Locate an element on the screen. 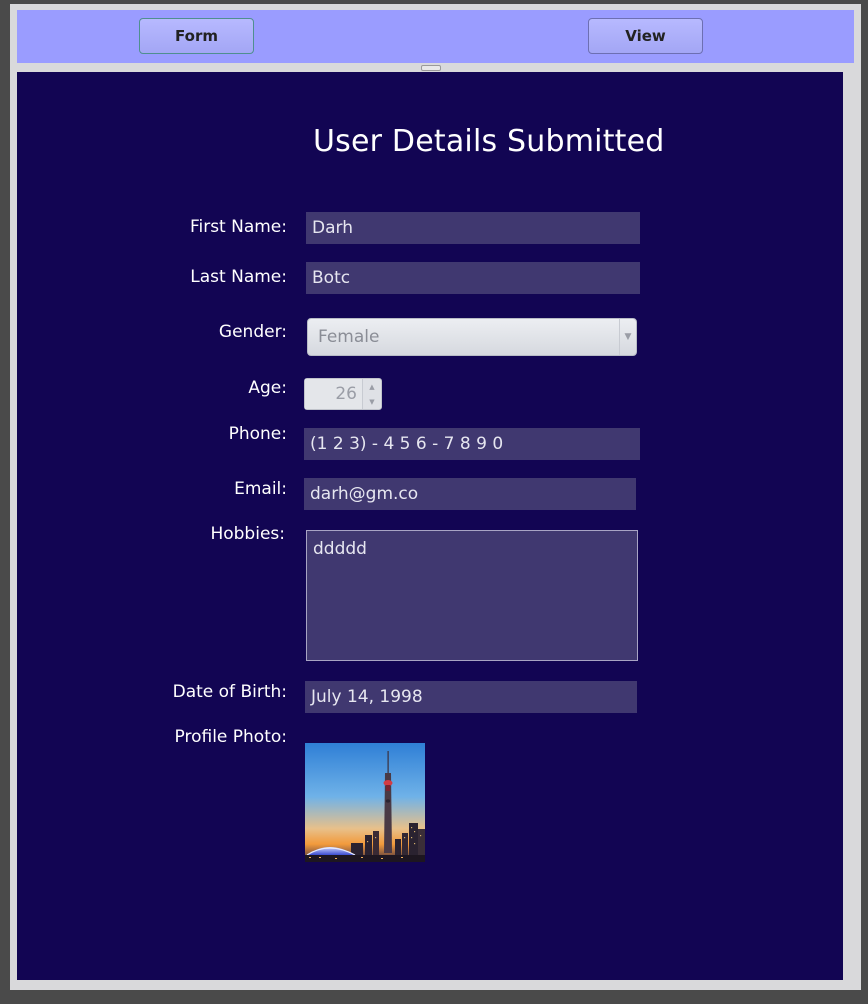  profile-photo is located at coordinates (365, 802).